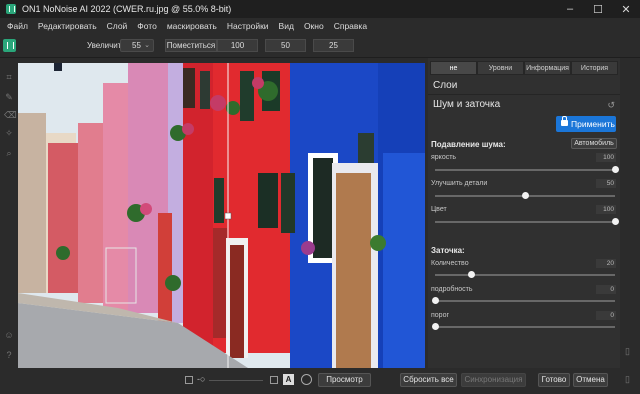 Image resolution: width=640 pixels, height=394 pixels. I want to click on apply-button: Применить, so click(586, 124).